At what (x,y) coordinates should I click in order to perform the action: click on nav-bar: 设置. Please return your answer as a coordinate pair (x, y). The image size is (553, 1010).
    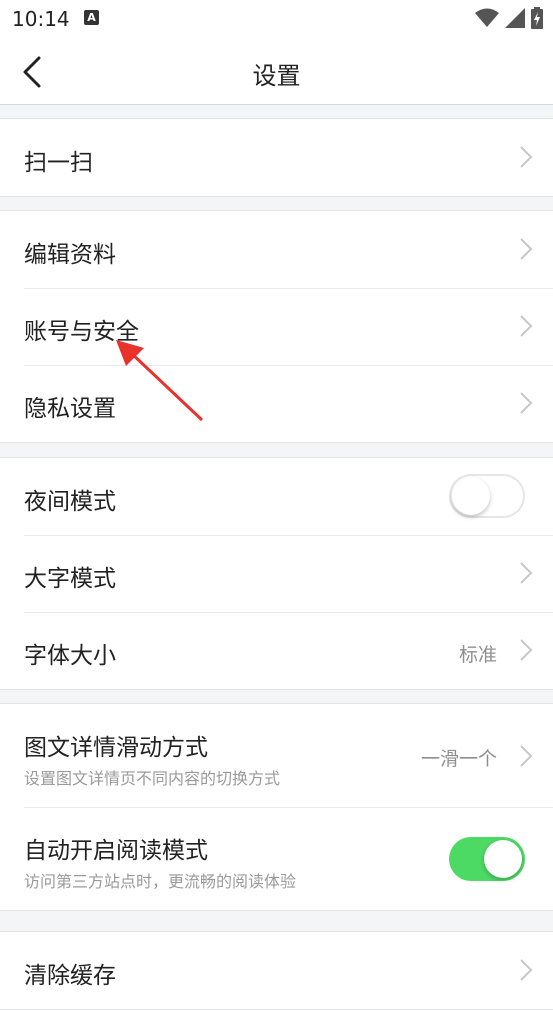
    Looking at the image, I should click on (276, 71).